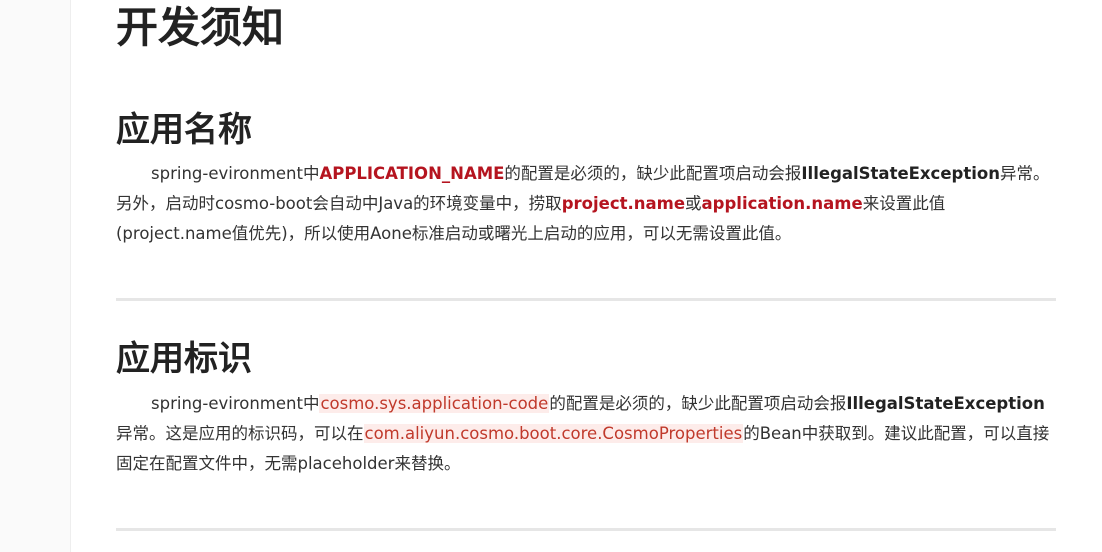 The height and width of the screenshot is (552, 1102). Describe the element at coordinates (240, 433) in the screenshot. I see `text-run: 异常。这是应用的标识码，可以在` at that location.